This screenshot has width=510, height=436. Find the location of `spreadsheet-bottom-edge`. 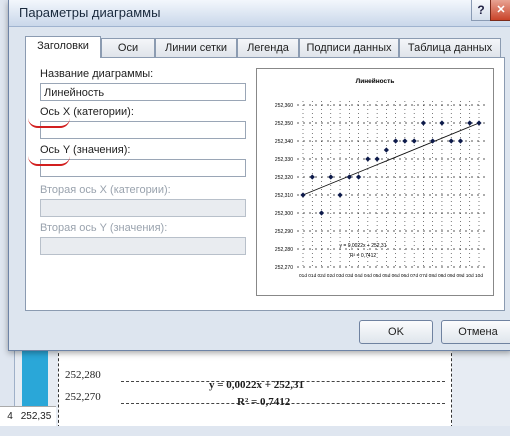

spreadsheet-bottom-edge is located at coordinates (255, 431).